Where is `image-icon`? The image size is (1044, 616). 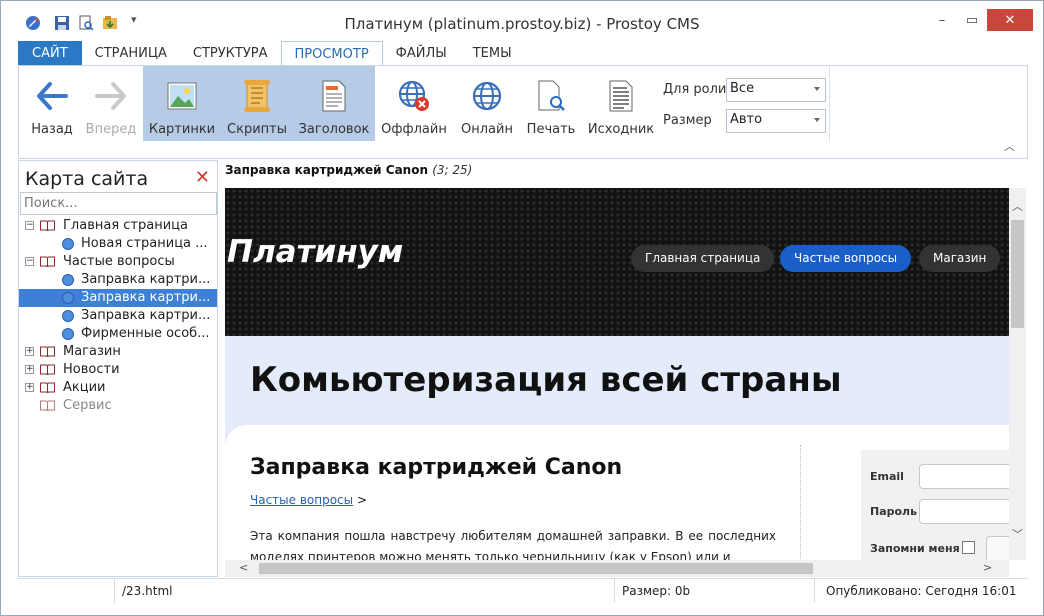 image-icon is located at coordinates (182, 96).